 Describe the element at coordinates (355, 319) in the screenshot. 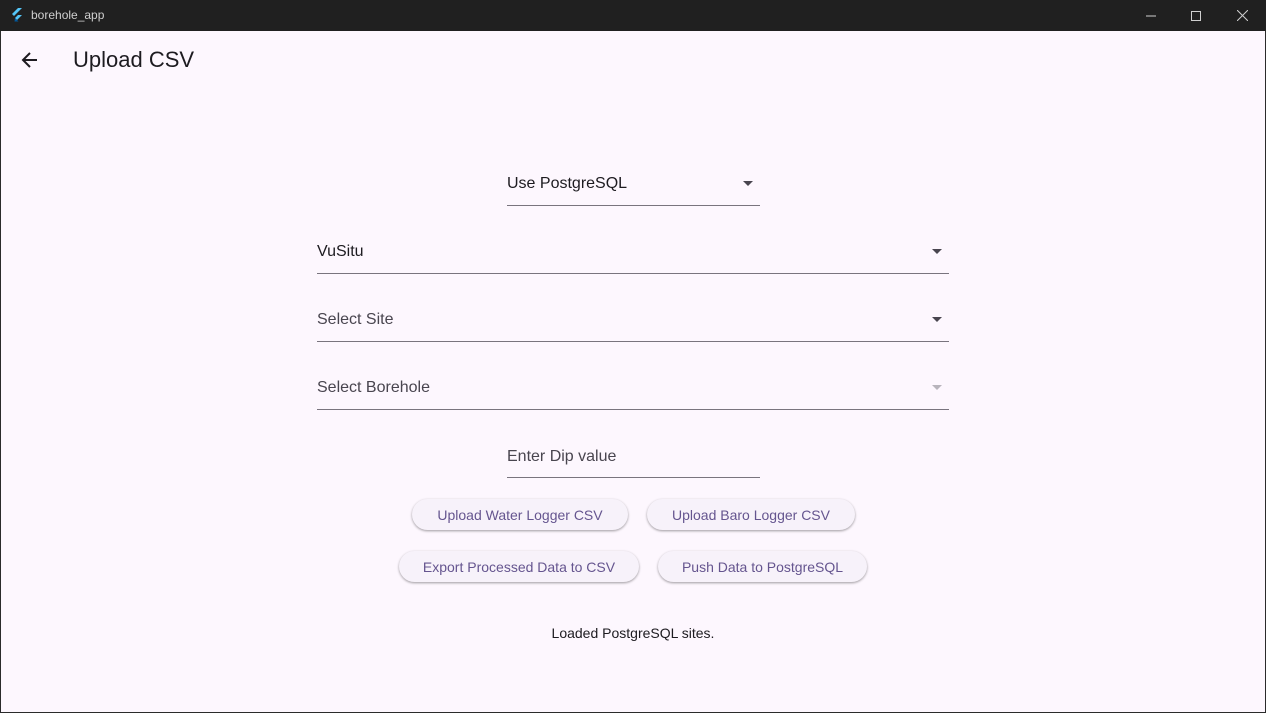

I see `site-dropdown-placeholder: Select Site` at that location.